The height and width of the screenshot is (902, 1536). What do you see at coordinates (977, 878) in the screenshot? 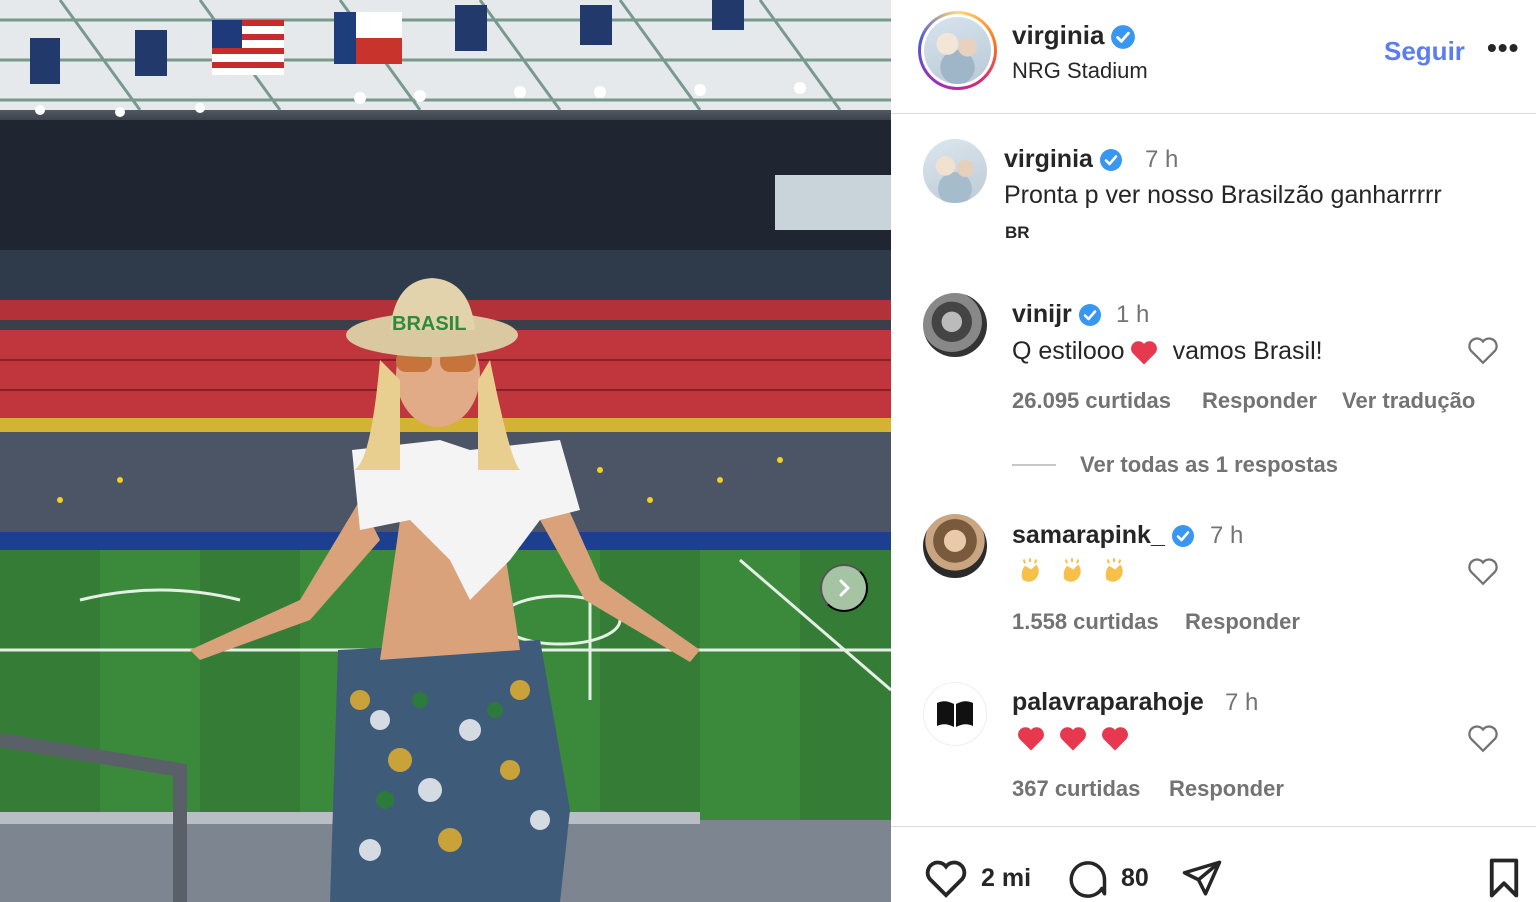
I see `like-action: 2 mi` at bounding box center [977, 878].